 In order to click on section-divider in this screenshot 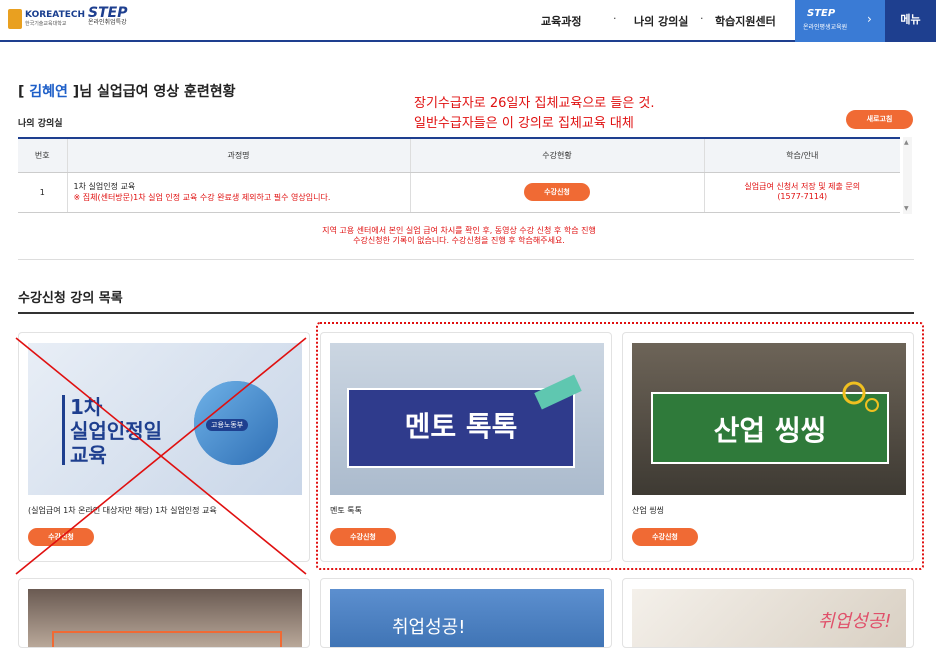, I will do `click(466, 313)`.